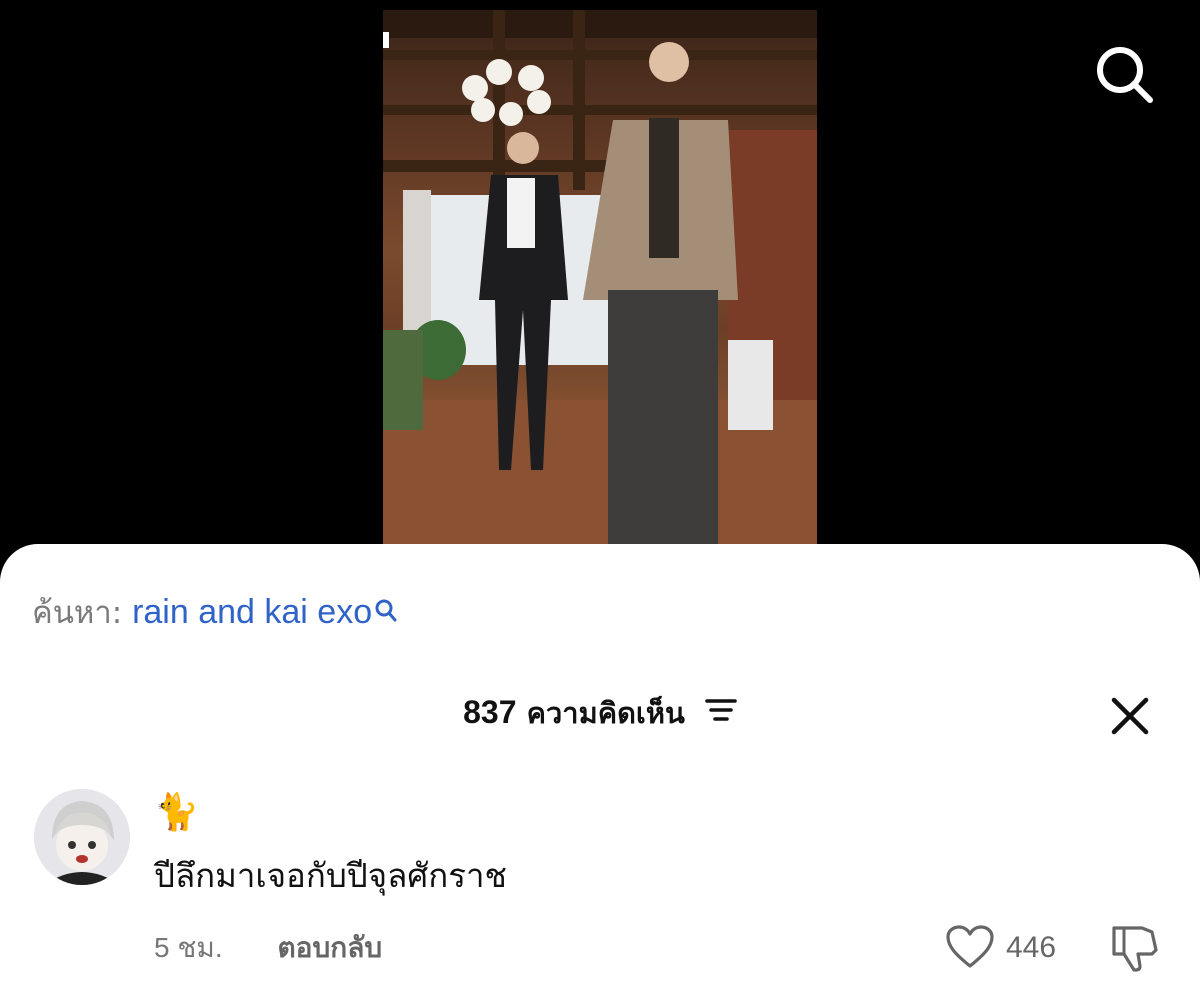  I want to click on comment-time: 5 ชม., so click(188, 947).